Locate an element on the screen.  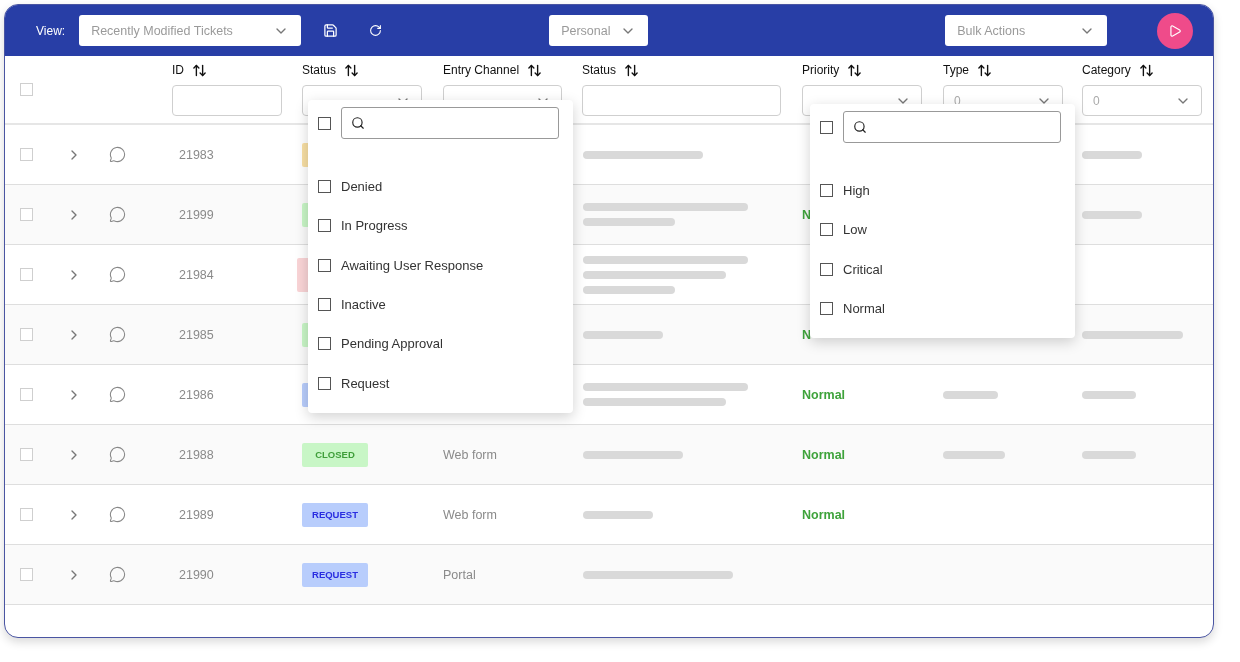
option-label: Normal is located at coordinates (864, 309).